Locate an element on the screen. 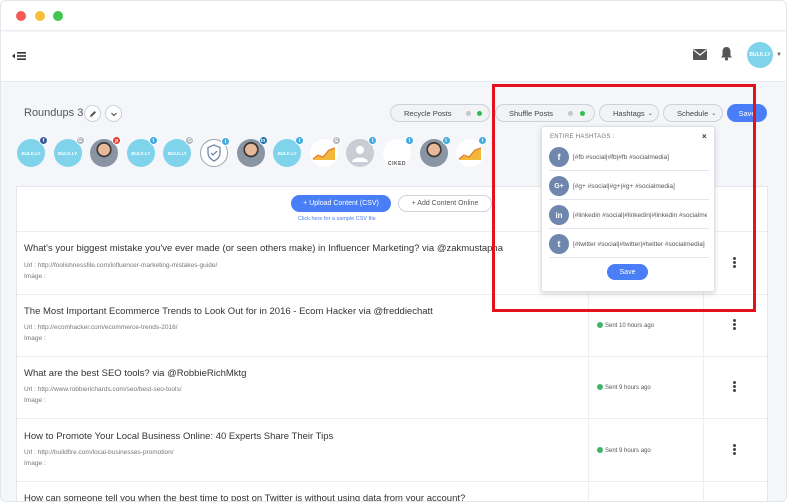  user-avatar: BULK.LY is located at coordinates (760, 55).